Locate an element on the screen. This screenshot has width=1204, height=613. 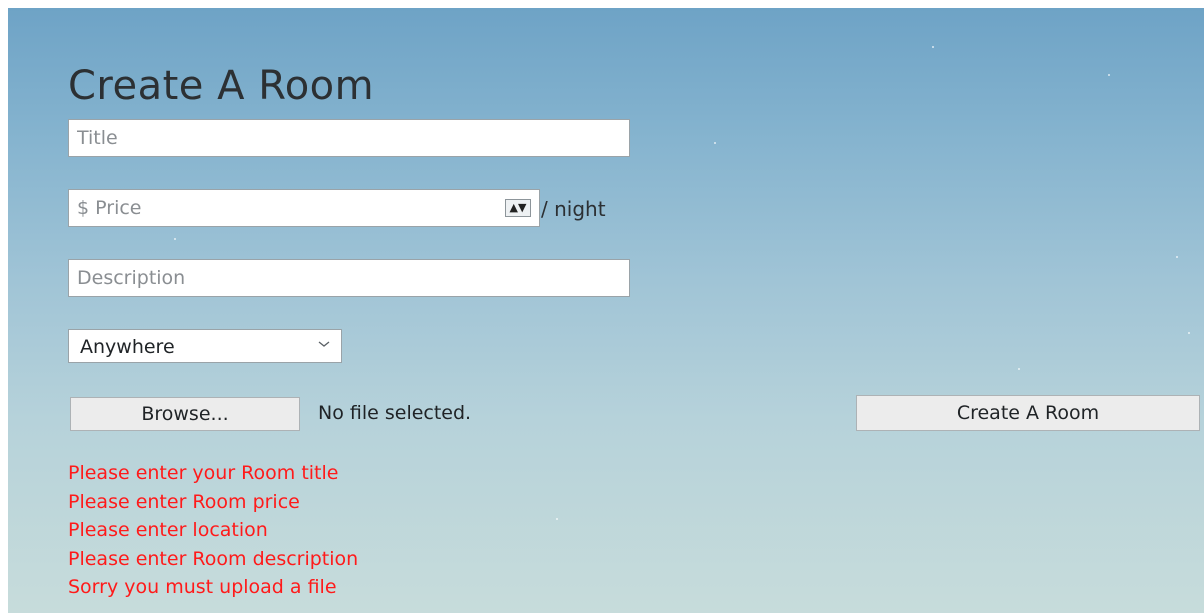
error-message: Please enter Room description is located at coordinates (213, 558).